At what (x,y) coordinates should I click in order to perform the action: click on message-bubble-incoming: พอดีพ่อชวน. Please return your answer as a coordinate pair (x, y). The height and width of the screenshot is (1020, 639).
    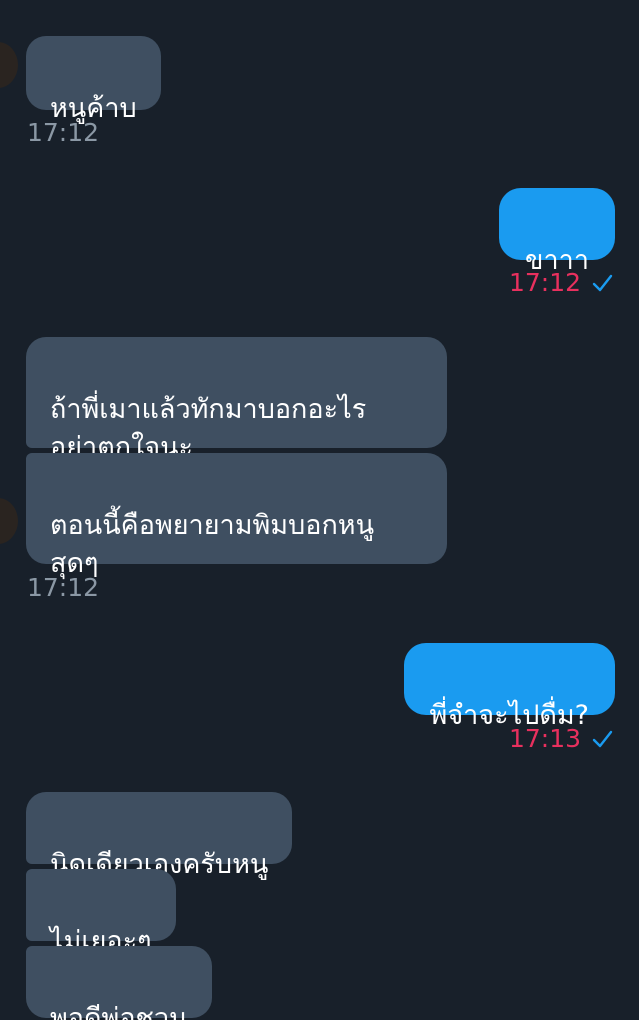
    Looking at the image, I should click on (119, 983).